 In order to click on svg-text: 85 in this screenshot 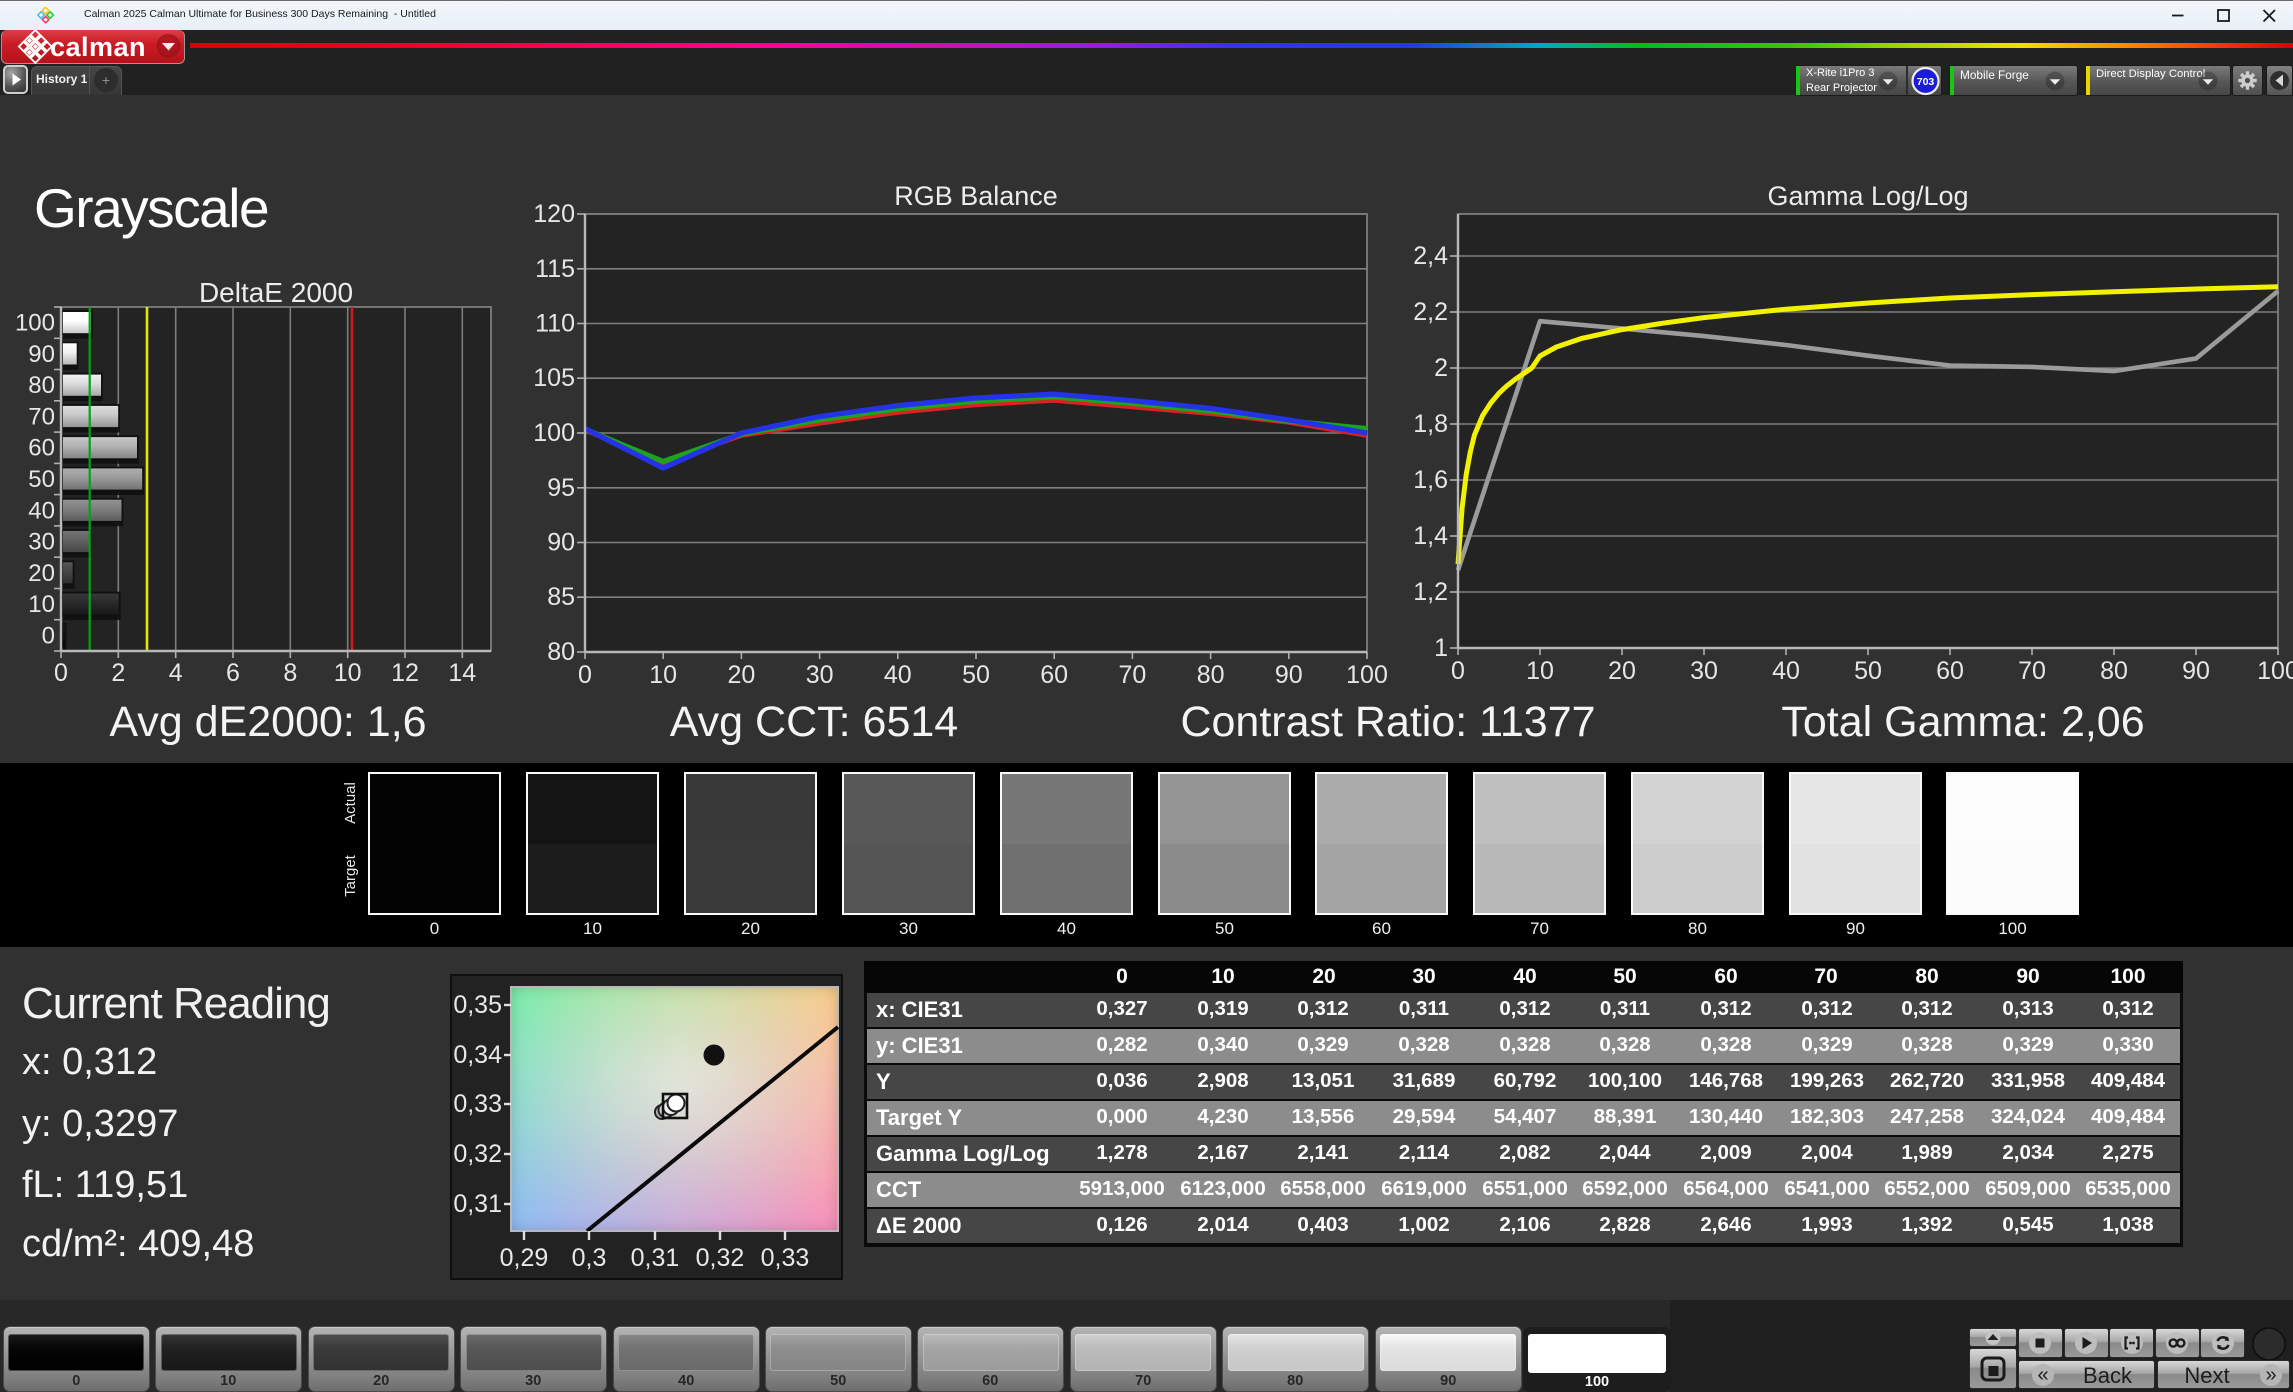, I will do `click(561, 597)`.